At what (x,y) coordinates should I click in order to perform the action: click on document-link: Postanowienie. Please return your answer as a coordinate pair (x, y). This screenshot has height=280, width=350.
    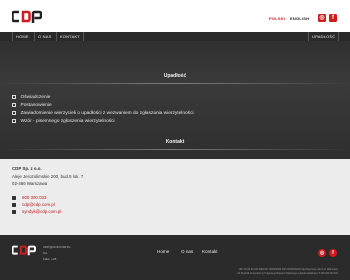
    Looking at the image, I should click on (103, 105).